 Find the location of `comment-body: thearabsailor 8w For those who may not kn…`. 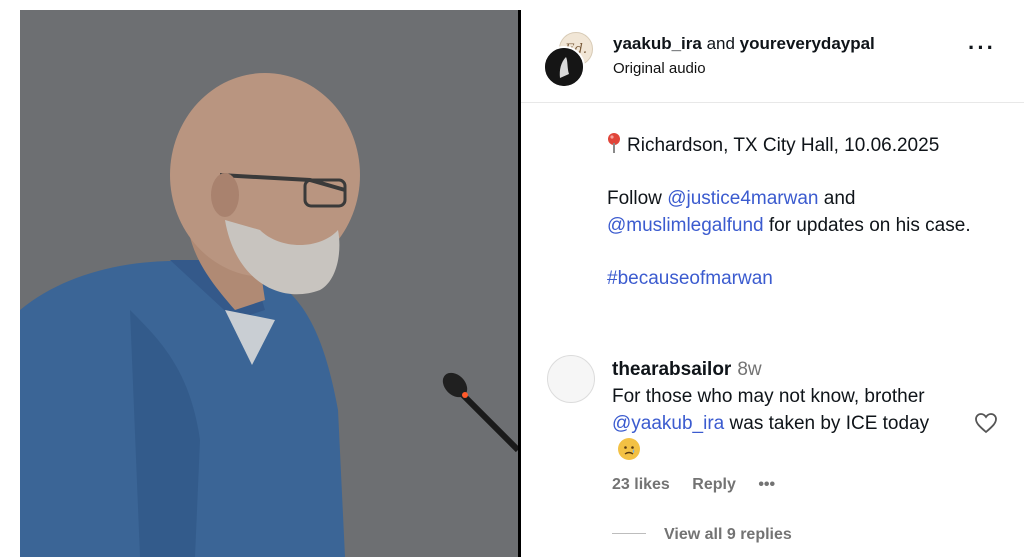

comment-body: thearabsailor 8w For those who may not kn… is located at coordinates (782, 410).